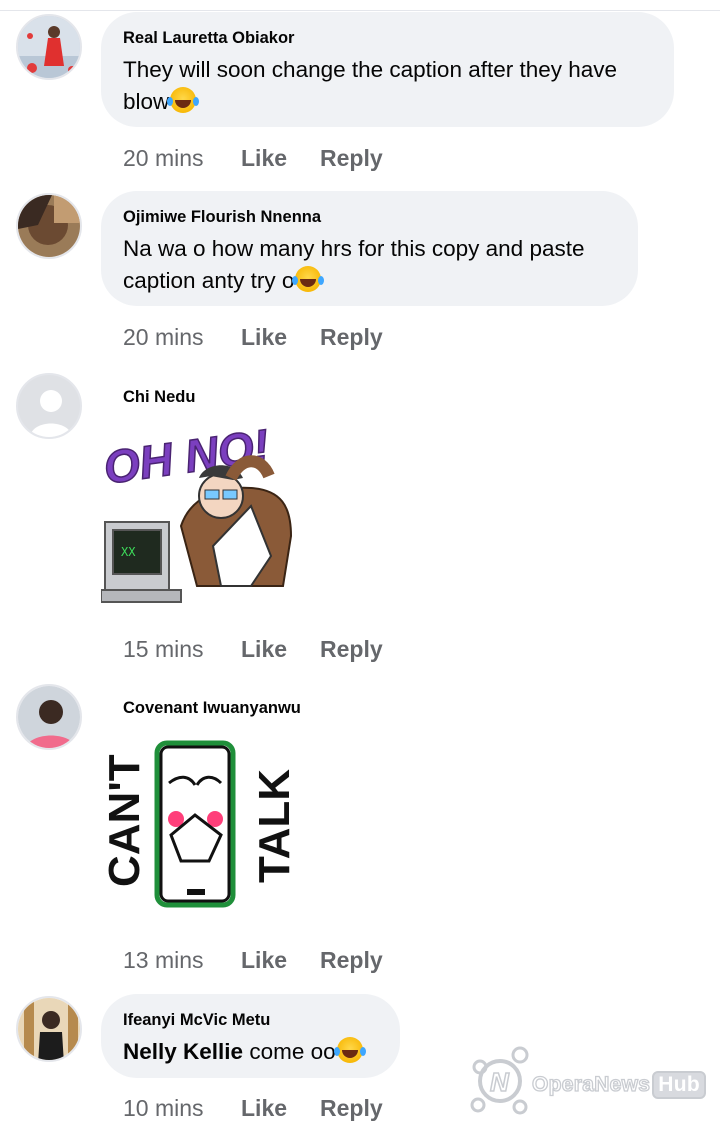 Image resolution: width=720 pixels, height=1125 pixels. I want to click on comment-author: Chi Nedu, so click(159, 397).